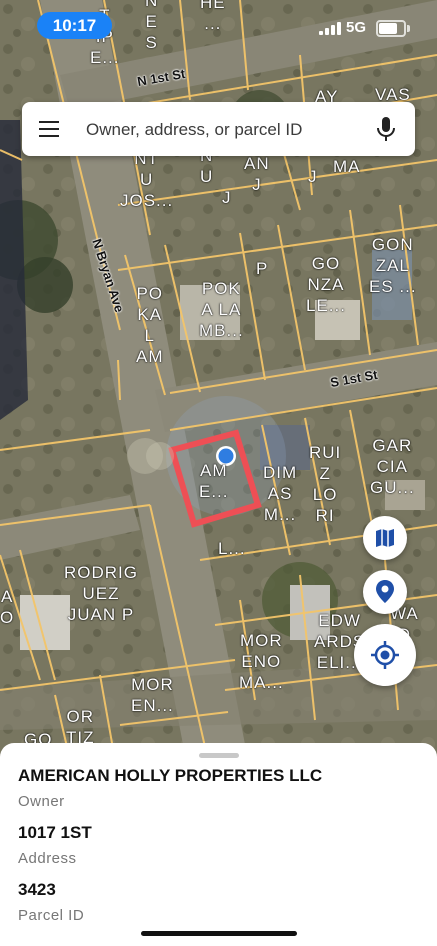 Image resolution: width=437 pixels, height=946 pixels. What do you see at coordinates (226, 130) in the screenshot?
I see `search-input` at bounding box center [226, 130].